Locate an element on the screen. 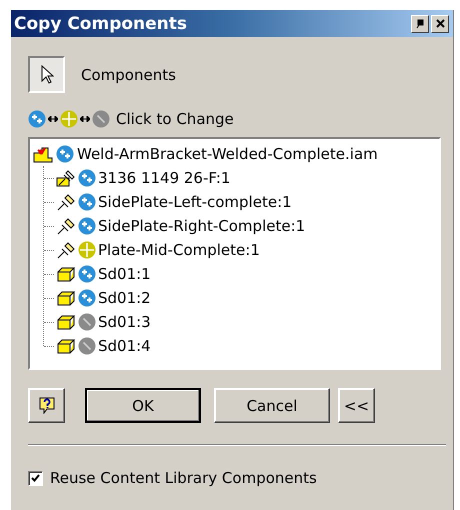 The image size is (460, 510). help-icon is located at coordinates (46, 405).